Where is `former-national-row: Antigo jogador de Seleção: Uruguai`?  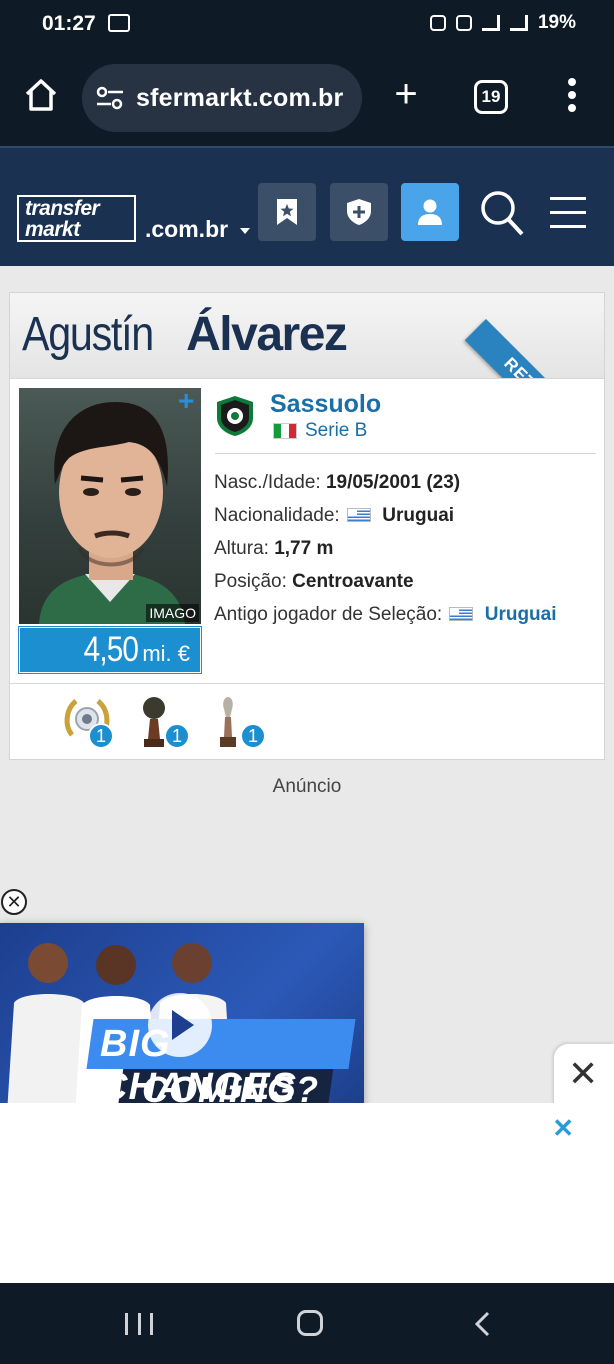
former-national-row: Antigo jogador de Seleção: Uruguai is located at coordinates (385, 615).